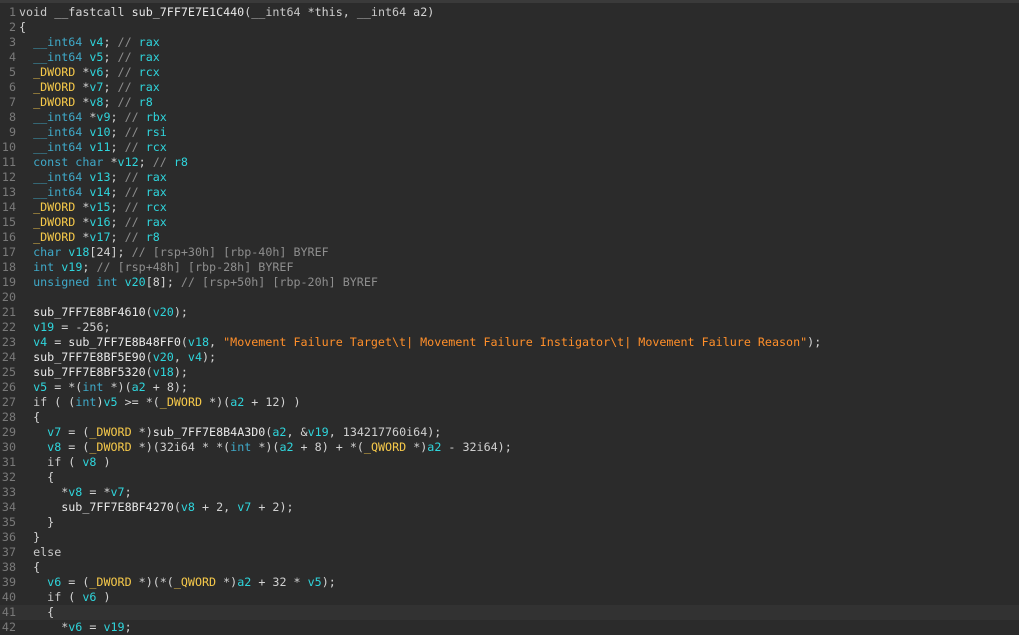 The image size is (1019, 635). I want to click on code-line: 33 *v8 = *v7;, so click(509, 492).